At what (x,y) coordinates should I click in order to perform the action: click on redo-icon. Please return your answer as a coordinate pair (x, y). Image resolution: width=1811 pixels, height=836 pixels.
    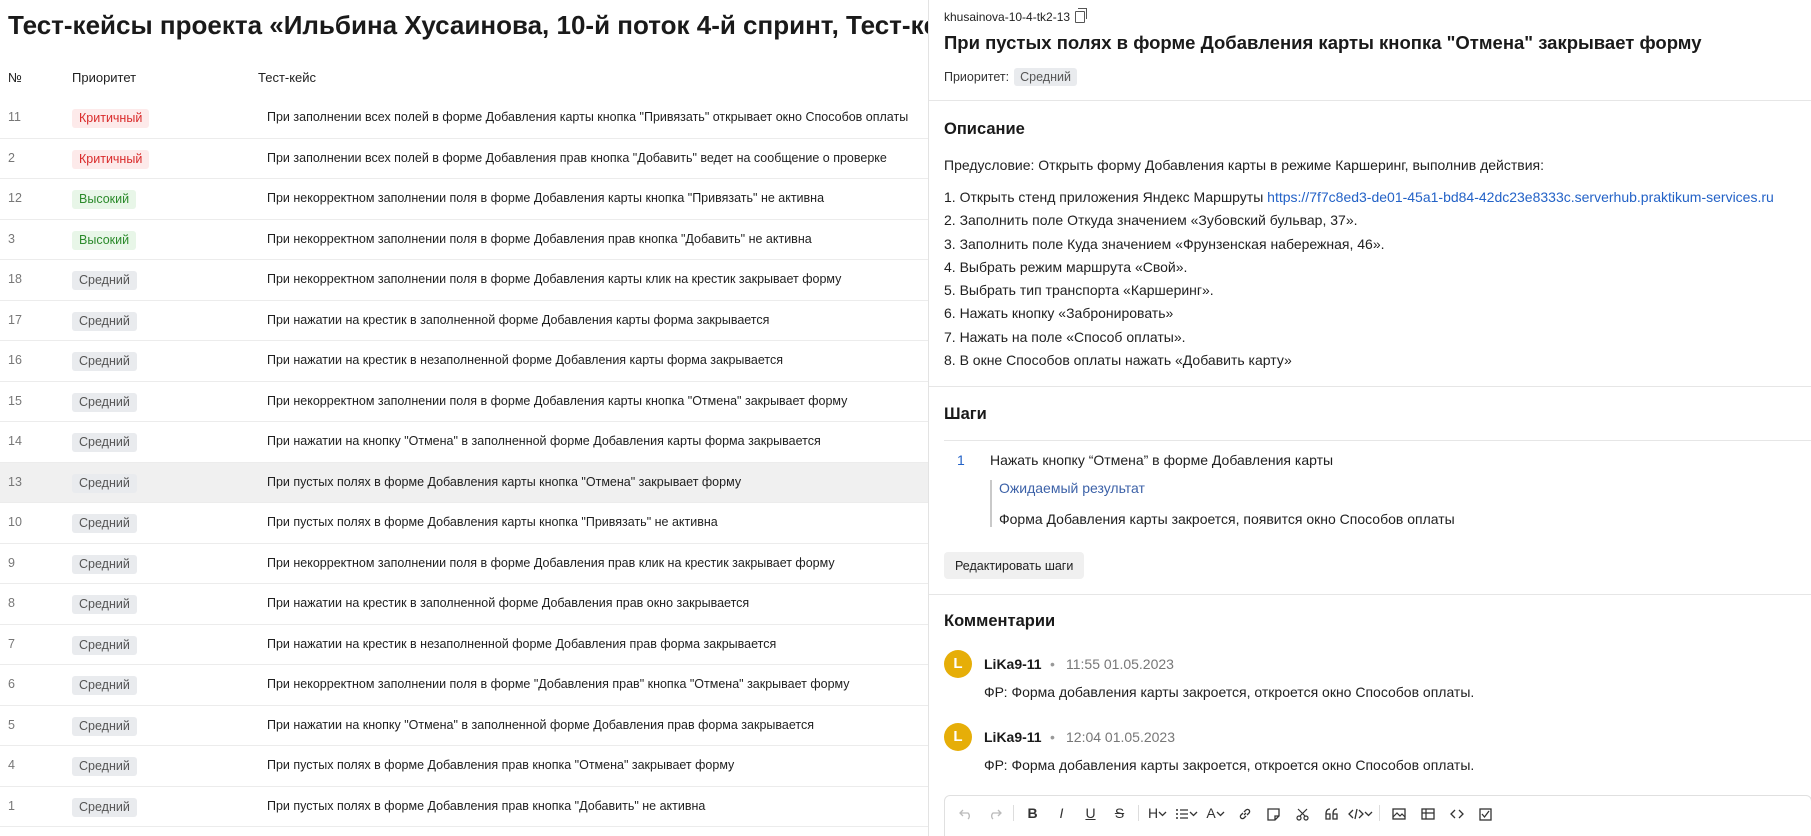
    Looking at the image, I should click on (994, 813).